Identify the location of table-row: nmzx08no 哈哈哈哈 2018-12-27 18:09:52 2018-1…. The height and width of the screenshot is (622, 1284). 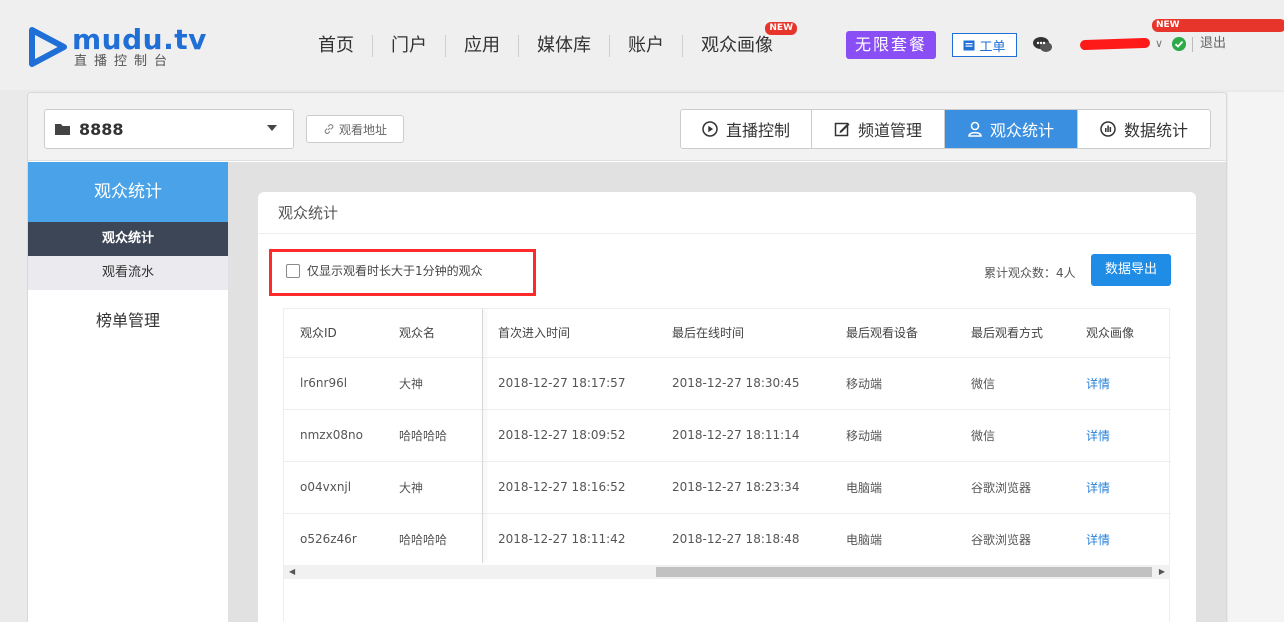
(727, 434).